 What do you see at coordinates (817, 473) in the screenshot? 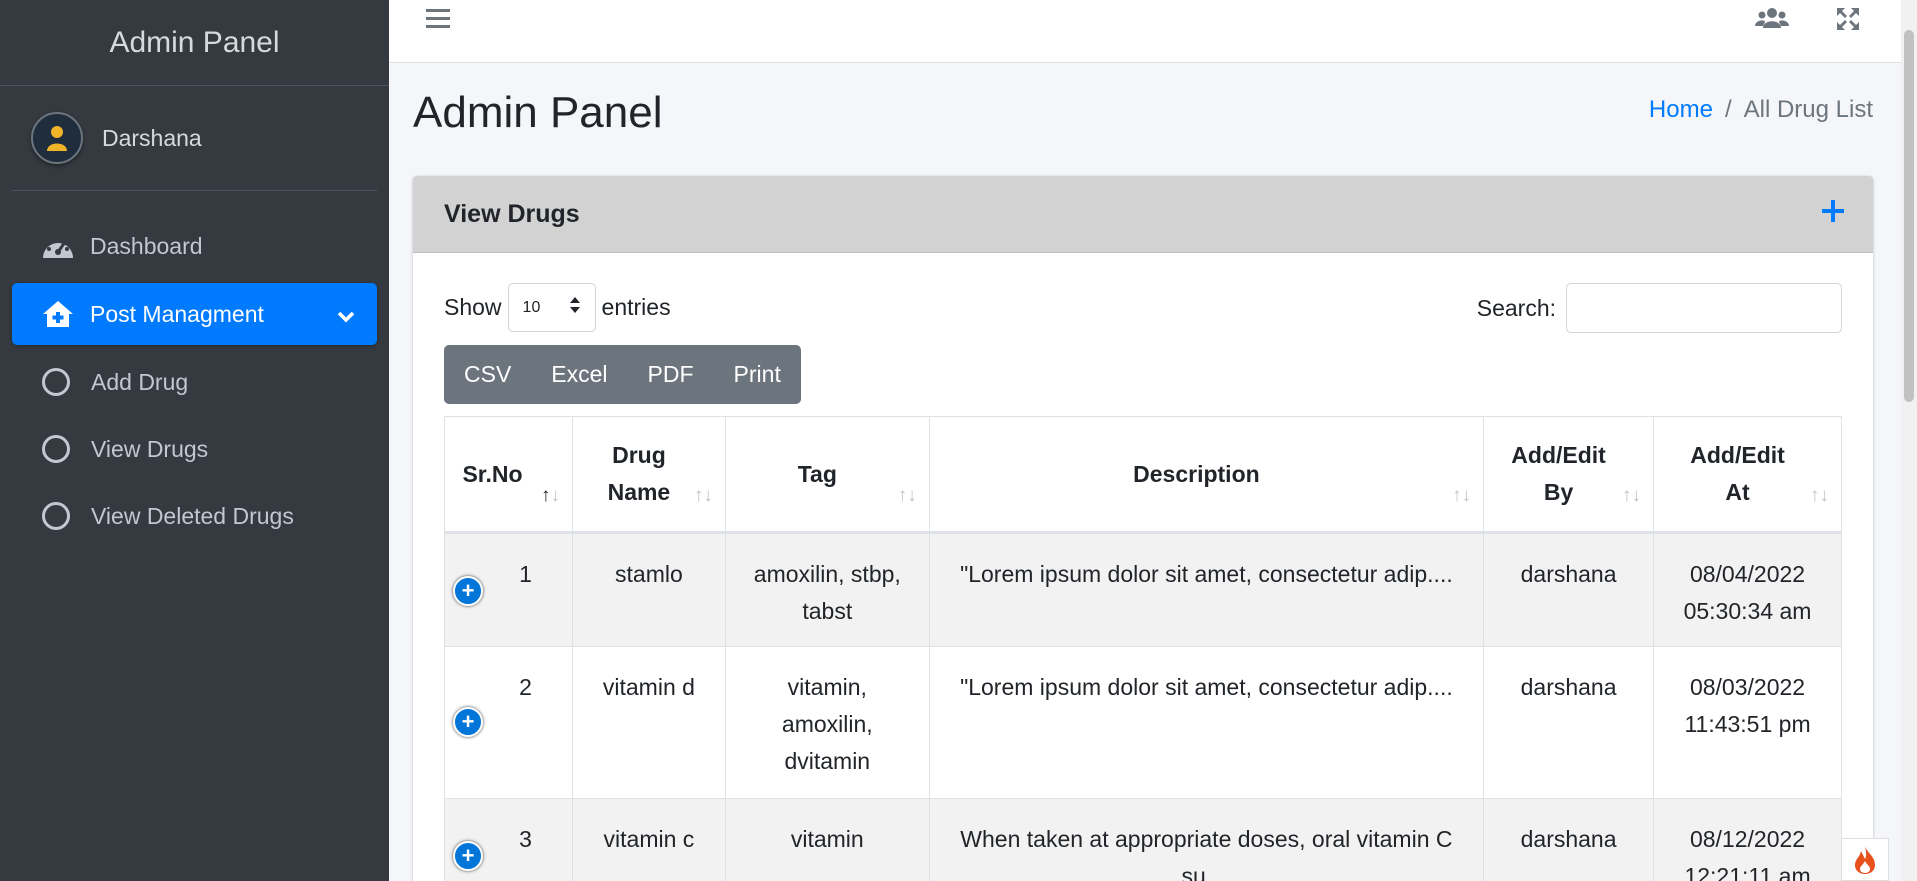
I see `column-header-label: Tag` at bounding box center [817, 473].